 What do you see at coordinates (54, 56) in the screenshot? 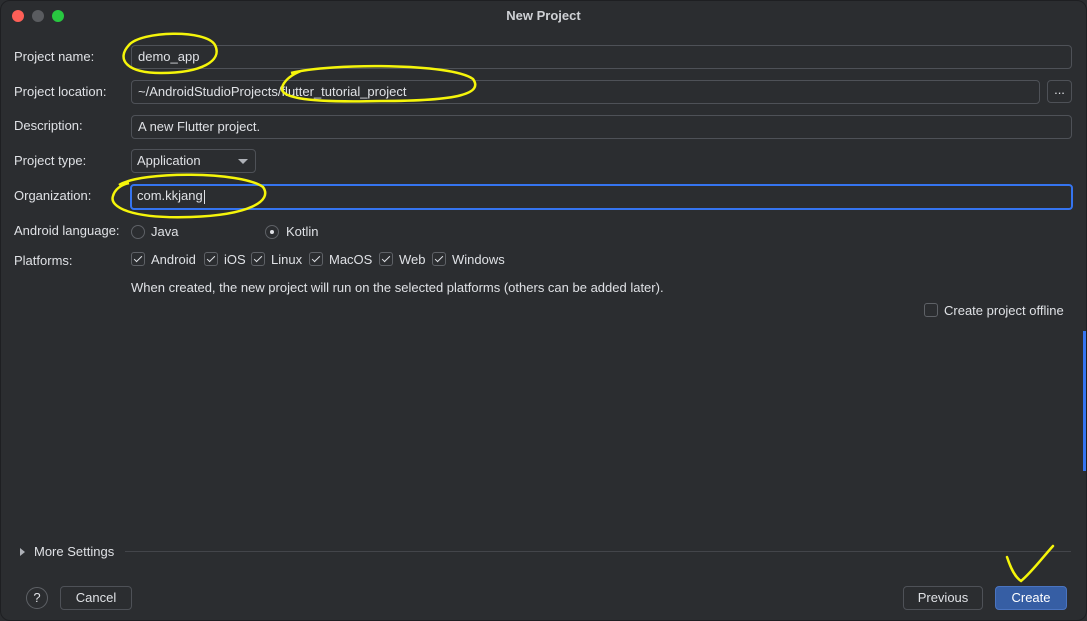
I see `project-name-label: Project name:` at bounding box center [54, 56].